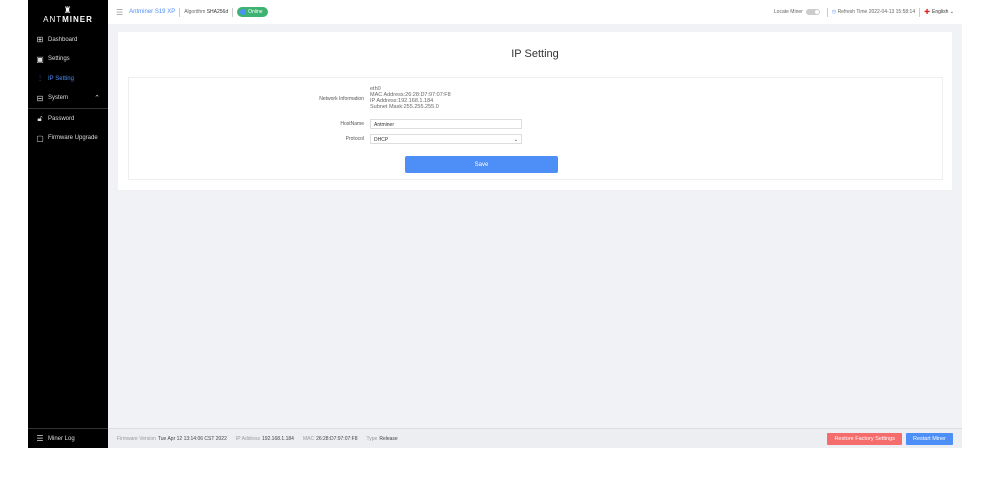 Image resolution: width=986 pixels, height=493 pixels. What do you see at coordinates (446, 124) in the screenshot?
I see `hostname-input: Antminer` at bounding box center [446, 124].